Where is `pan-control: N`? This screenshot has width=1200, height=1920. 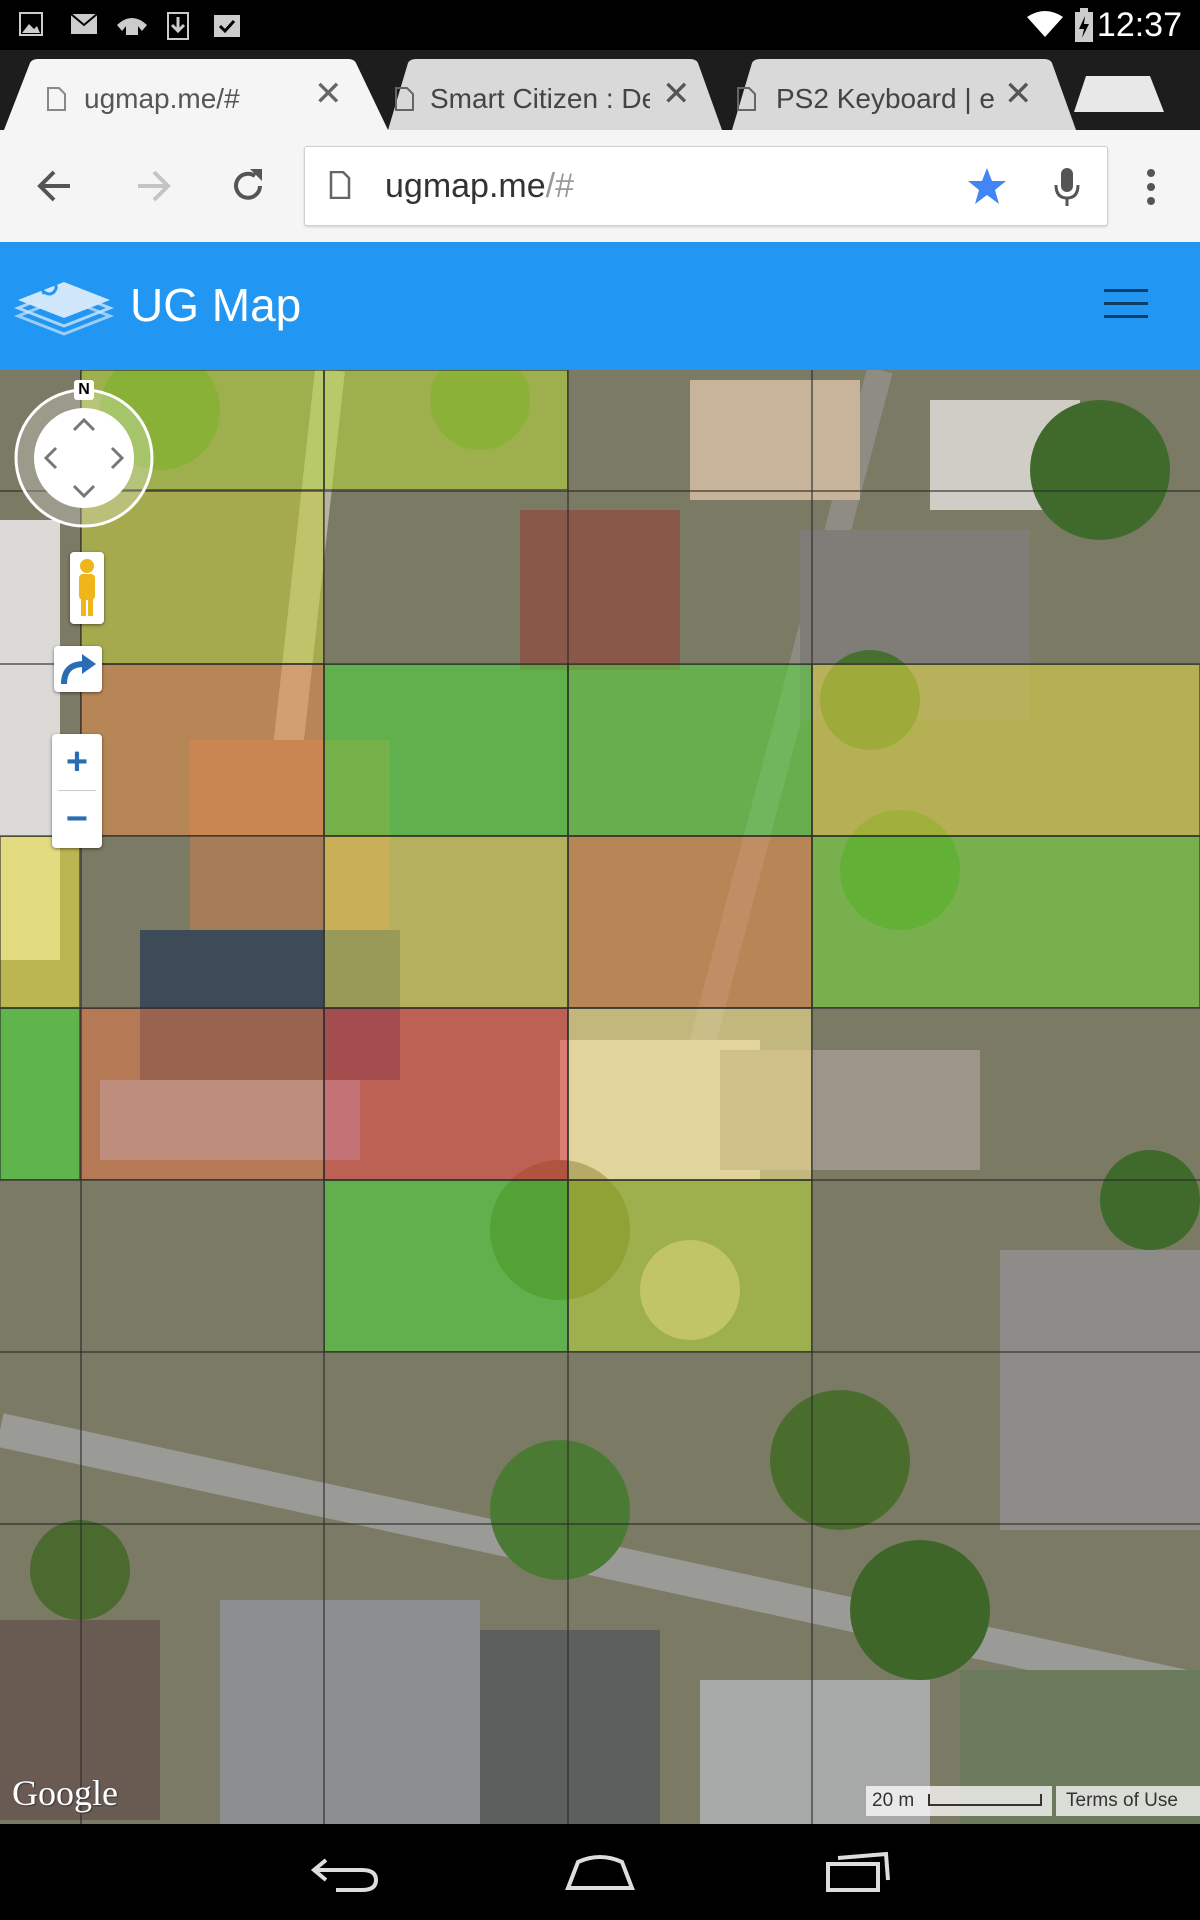 pan-control: N is located at coordinates (84, 454).